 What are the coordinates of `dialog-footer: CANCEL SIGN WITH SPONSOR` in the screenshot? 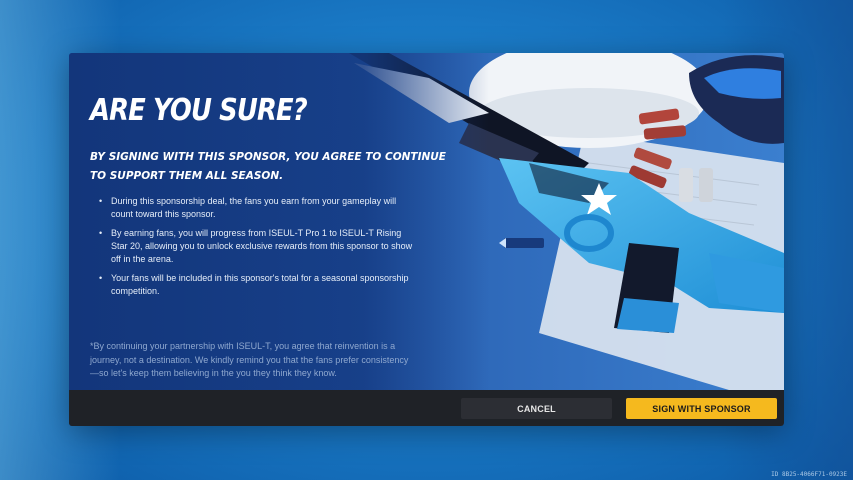 It's located at (426, 408).